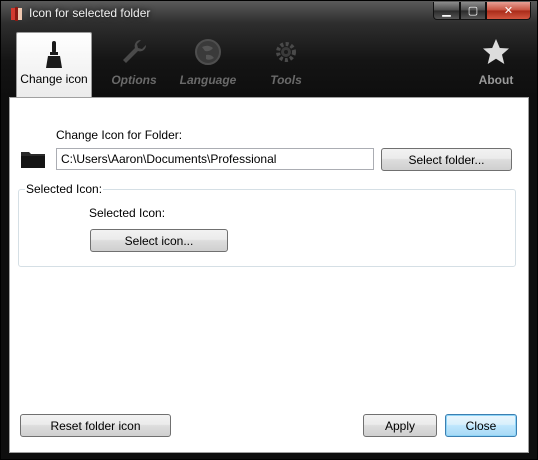 This screenshot has height=460, width=538. I want to click on apply-button-label: Apply, so click(400, 425).